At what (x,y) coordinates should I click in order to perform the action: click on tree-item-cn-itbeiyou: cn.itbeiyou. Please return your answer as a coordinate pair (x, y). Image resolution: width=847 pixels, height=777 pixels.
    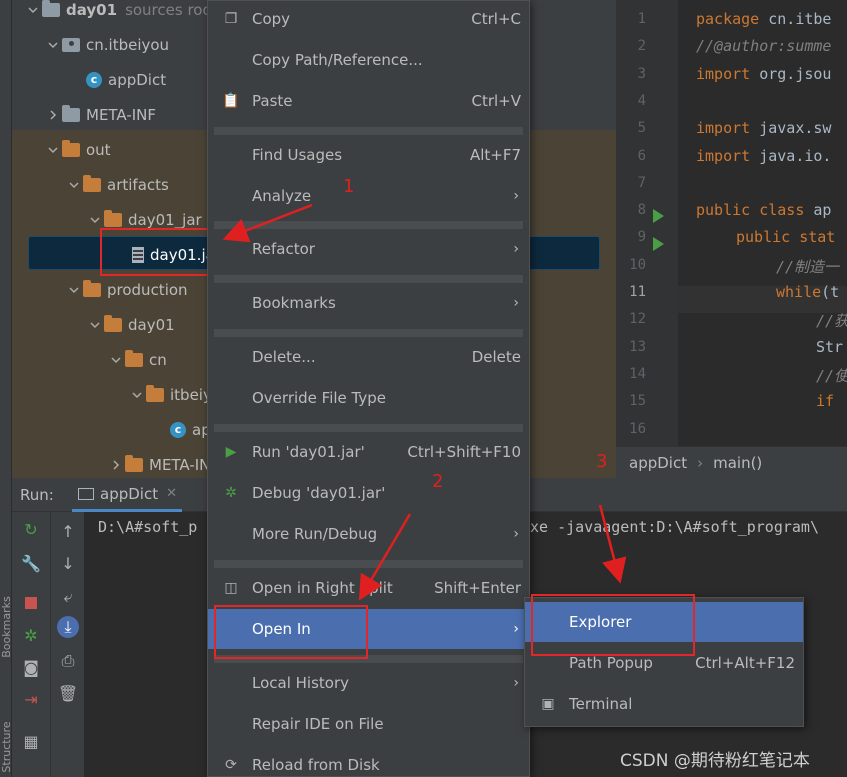
    Looking at the image, I should click on (106, 44).